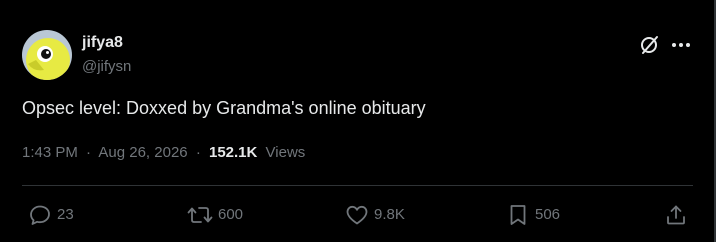 Image resolution: width=716 pixels, height=242 pixels. I want to click on avatar, so click(47, 55).